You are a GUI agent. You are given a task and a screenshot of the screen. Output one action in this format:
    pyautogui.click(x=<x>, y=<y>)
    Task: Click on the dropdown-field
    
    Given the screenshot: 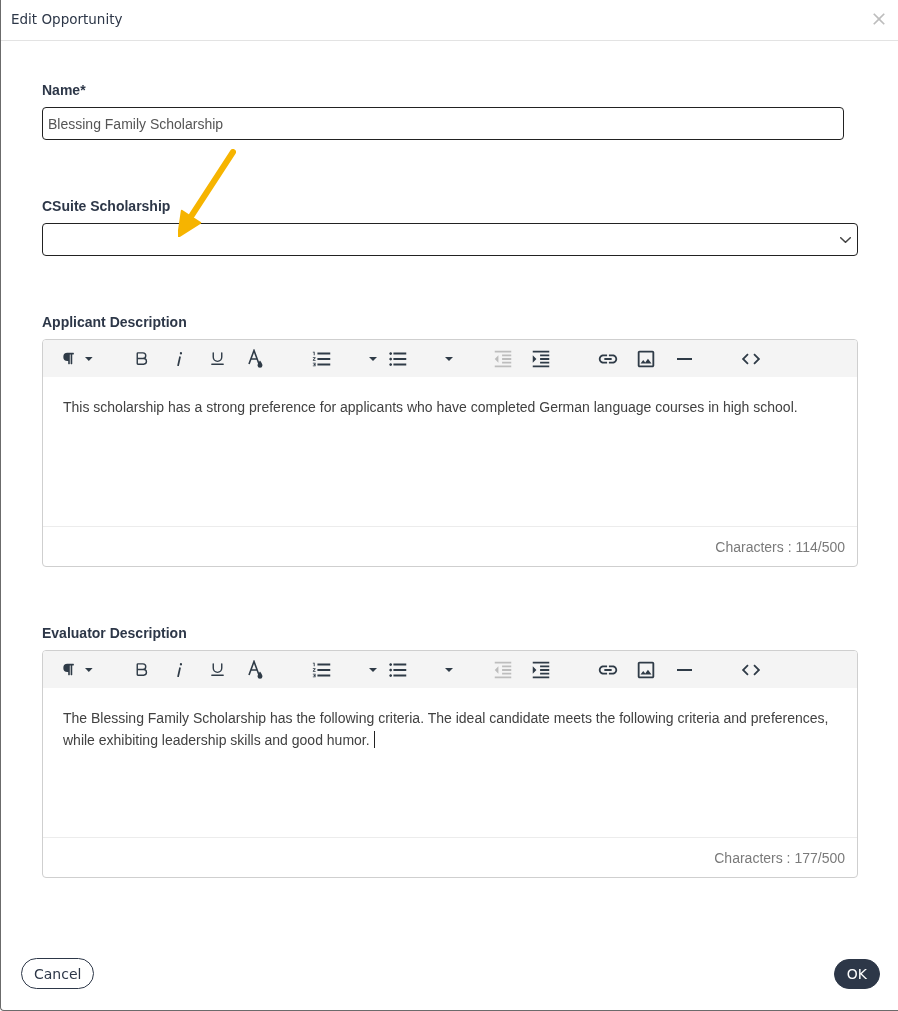 What is the action you would take?
    pyautogui.click(x=450, y=239)
    